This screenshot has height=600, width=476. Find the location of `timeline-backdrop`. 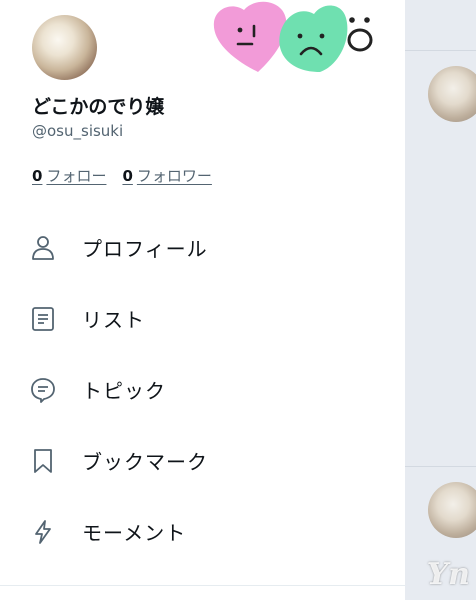

timeline-backdrop is located at coordinates (440, 300).